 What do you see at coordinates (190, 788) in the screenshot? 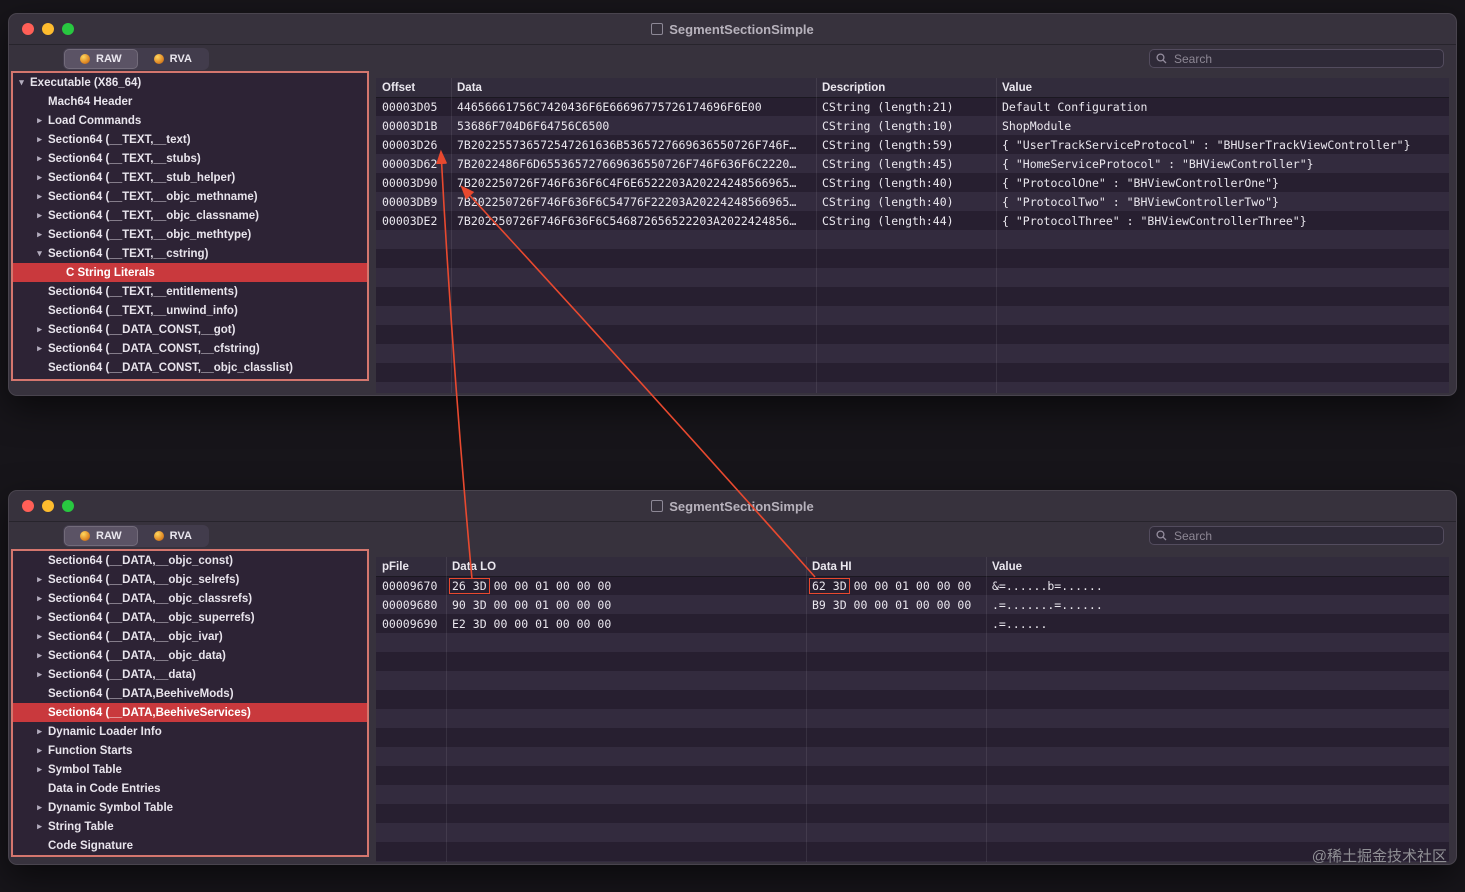
I see `sidebar-item: Data in Code Entries` at bounding box center [190, 788].